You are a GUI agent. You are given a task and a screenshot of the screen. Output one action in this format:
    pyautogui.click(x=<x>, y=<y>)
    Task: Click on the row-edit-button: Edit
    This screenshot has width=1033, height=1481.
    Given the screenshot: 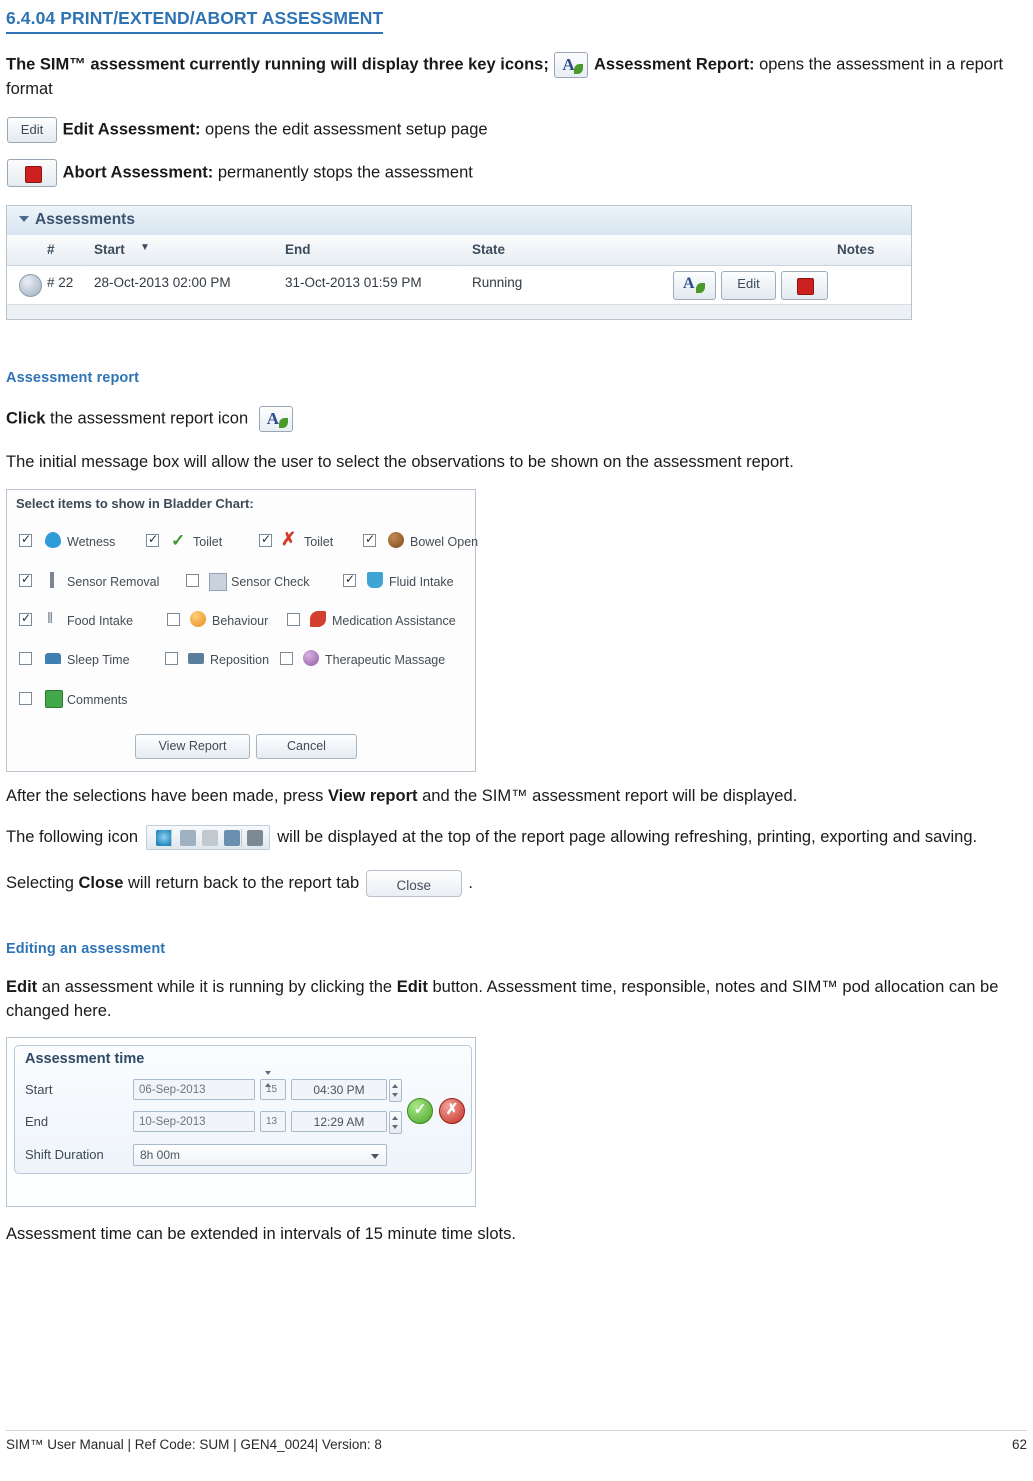 What is the action you would take?
    pyautogui.click(x=748, y=286)
    